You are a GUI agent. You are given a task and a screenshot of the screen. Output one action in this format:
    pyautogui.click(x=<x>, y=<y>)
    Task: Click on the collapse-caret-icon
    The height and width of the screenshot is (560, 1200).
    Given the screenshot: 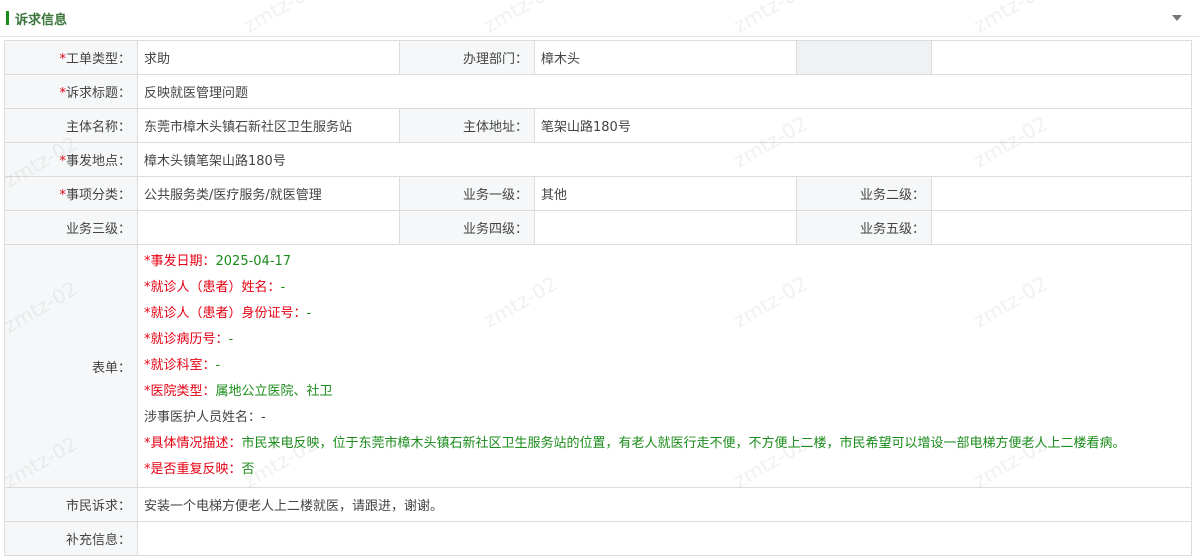 What is the action you would take?
    pyautogui.click(x=1177, y=18)
    